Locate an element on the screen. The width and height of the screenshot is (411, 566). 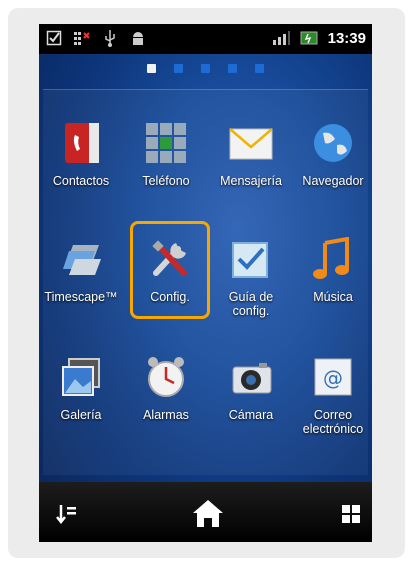
email-icon: @ is located at coordinates (333, 377).